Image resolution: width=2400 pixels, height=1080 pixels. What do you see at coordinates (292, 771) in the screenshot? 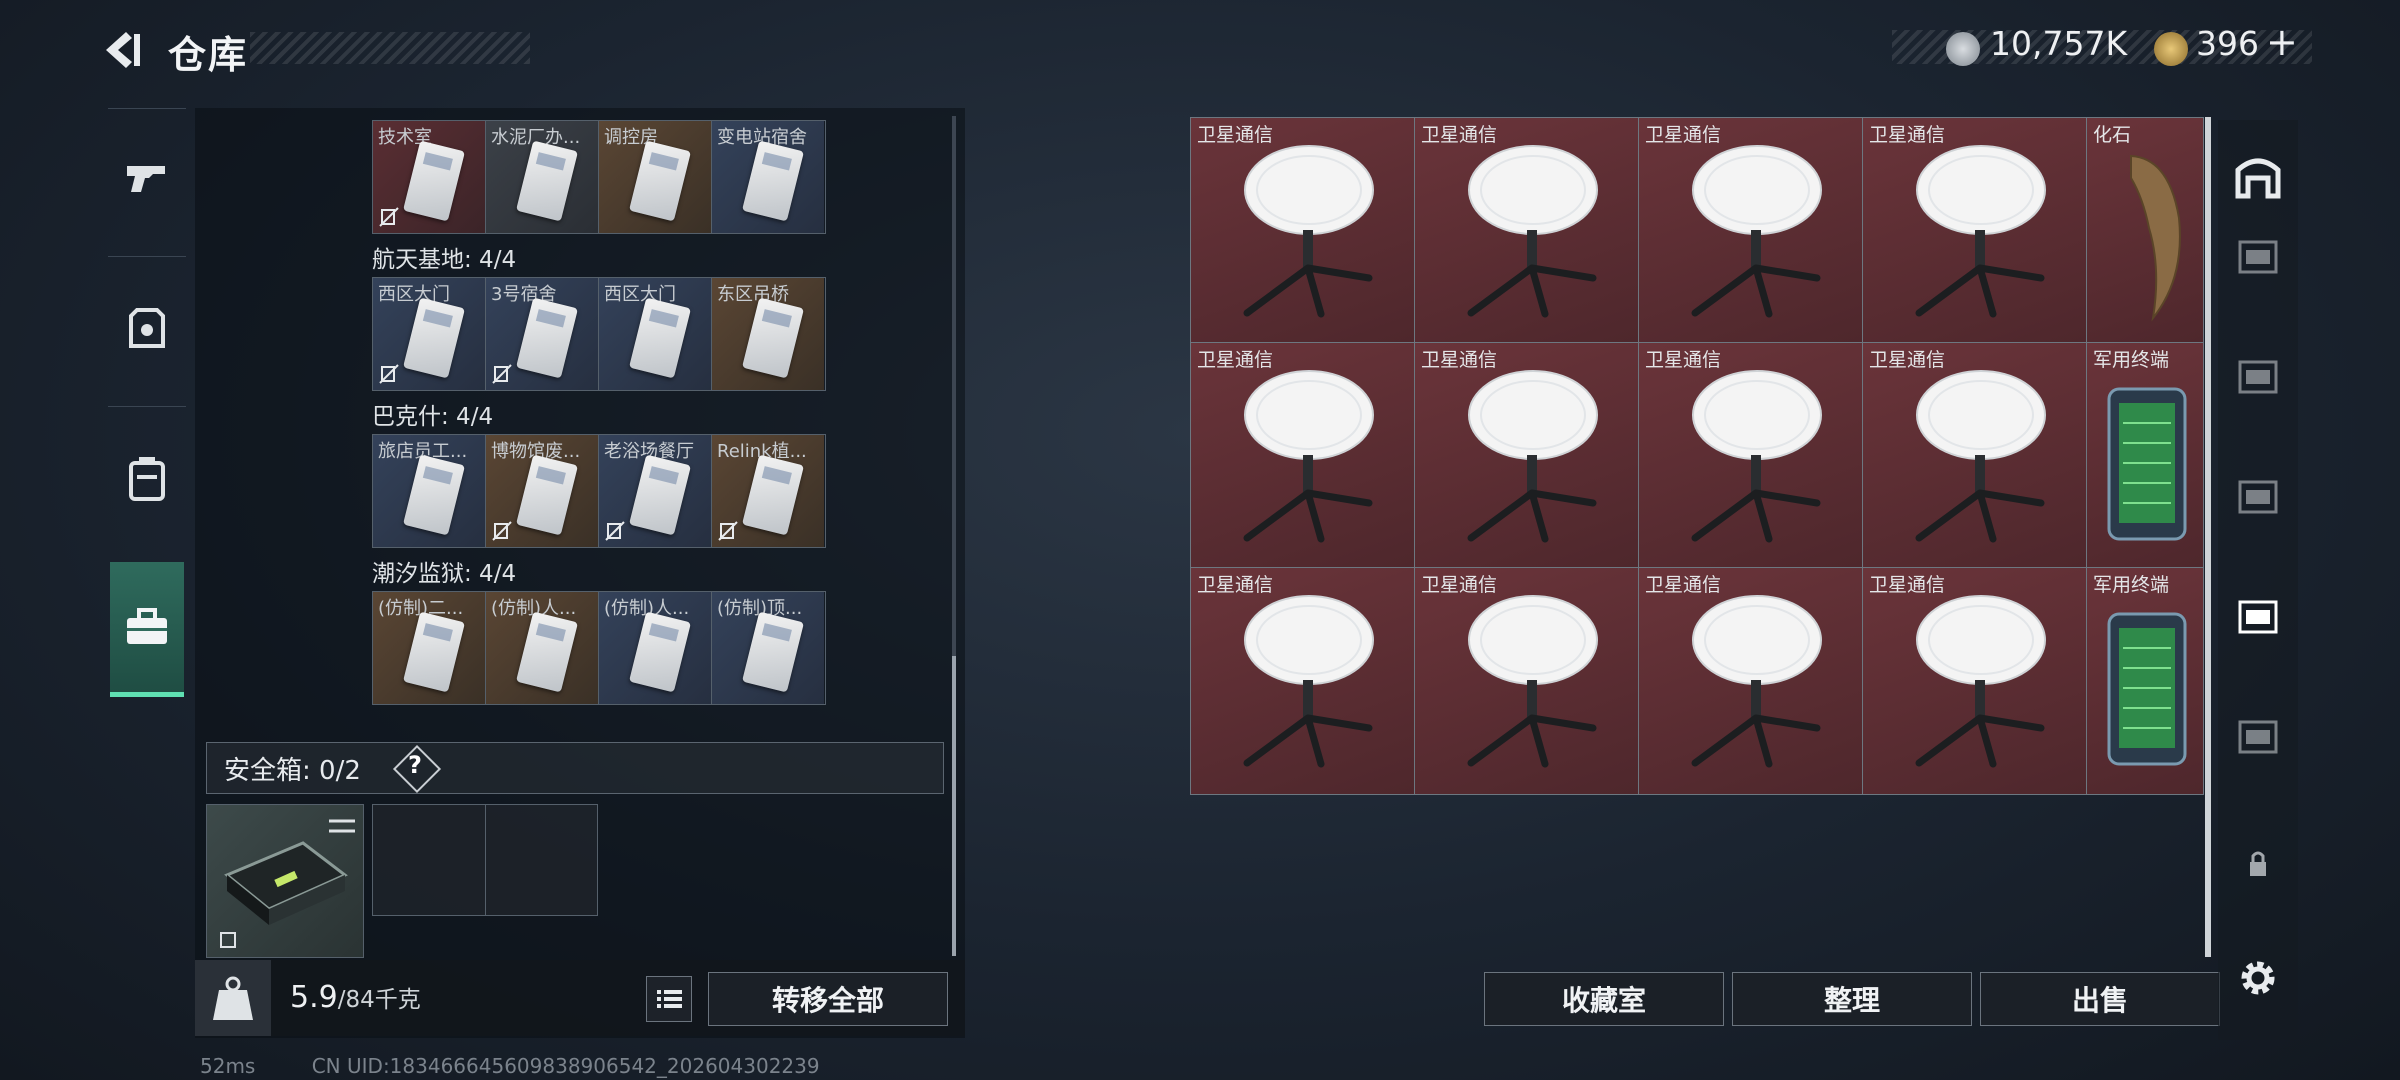
I see `safe-box-label: 安全箱: 0/2` at bounding box center [292, 771].